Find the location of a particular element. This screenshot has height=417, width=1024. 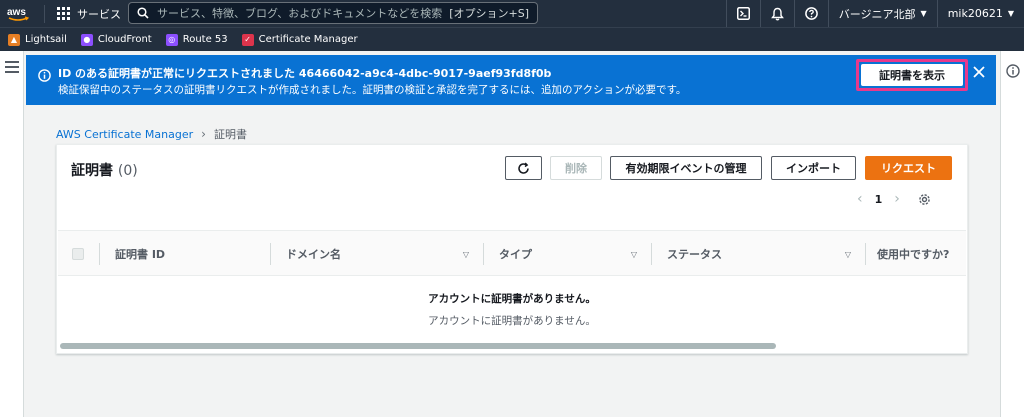

manage-expiry-events-button: 有効期限イベントの管理 is located at coordinates (686, 168).